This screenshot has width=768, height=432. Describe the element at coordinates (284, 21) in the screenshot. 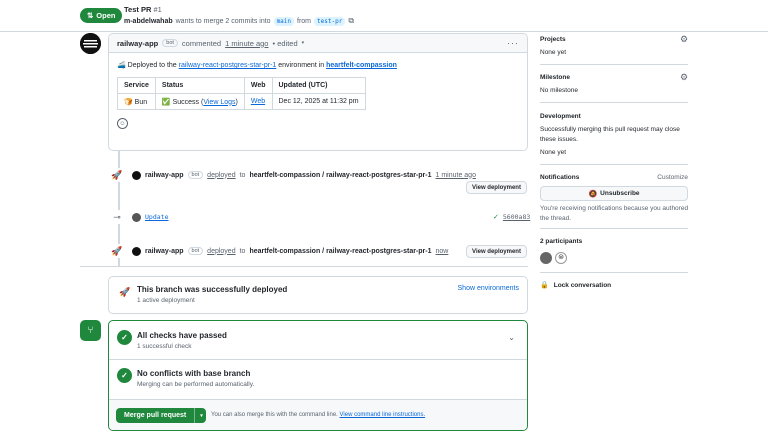

I see `base-branch: main` at that location.